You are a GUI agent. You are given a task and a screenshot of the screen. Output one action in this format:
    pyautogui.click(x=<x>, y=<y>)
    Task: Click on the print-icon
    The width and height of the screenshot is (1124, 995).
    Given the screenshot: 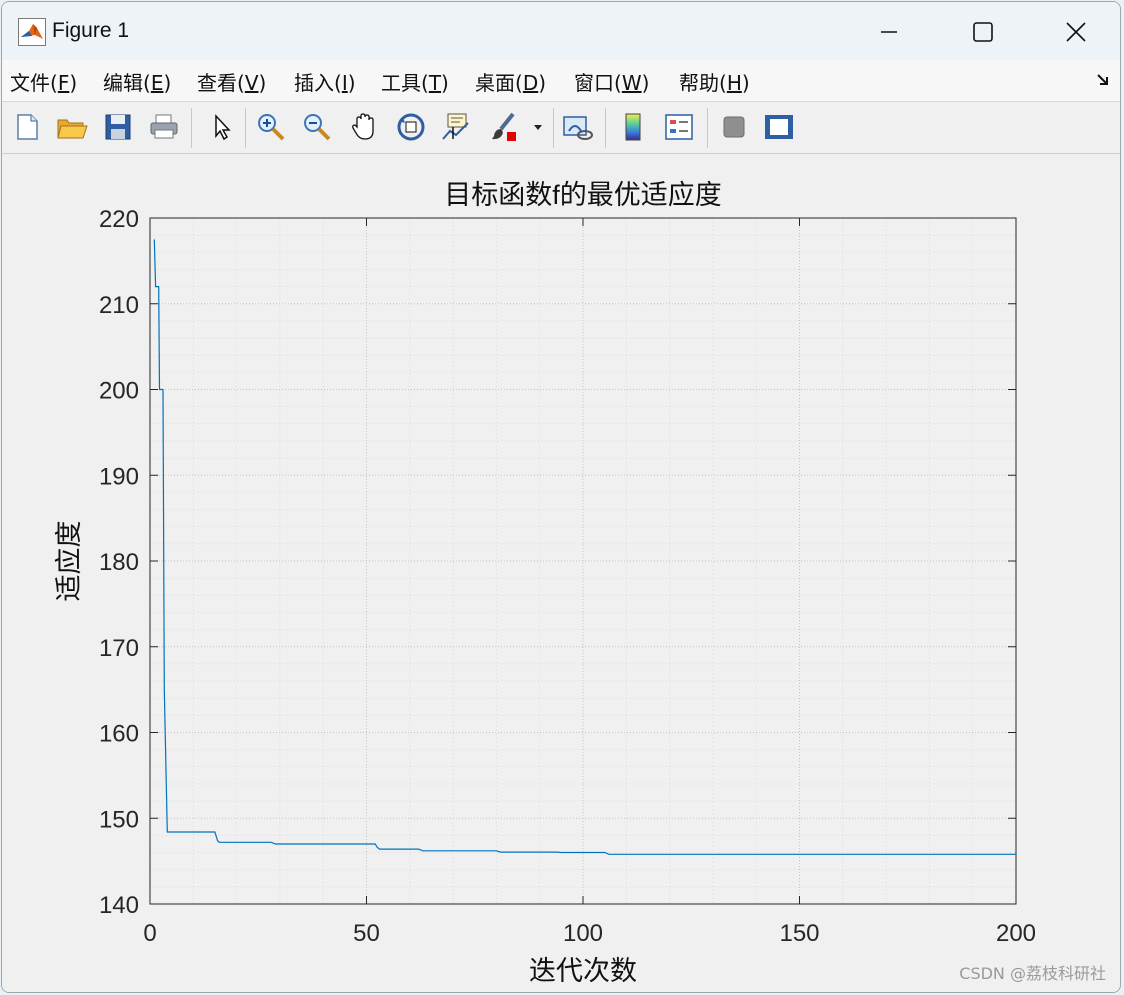 What is the action you would take?
    pyautogui.click(x=164, y=126)
    